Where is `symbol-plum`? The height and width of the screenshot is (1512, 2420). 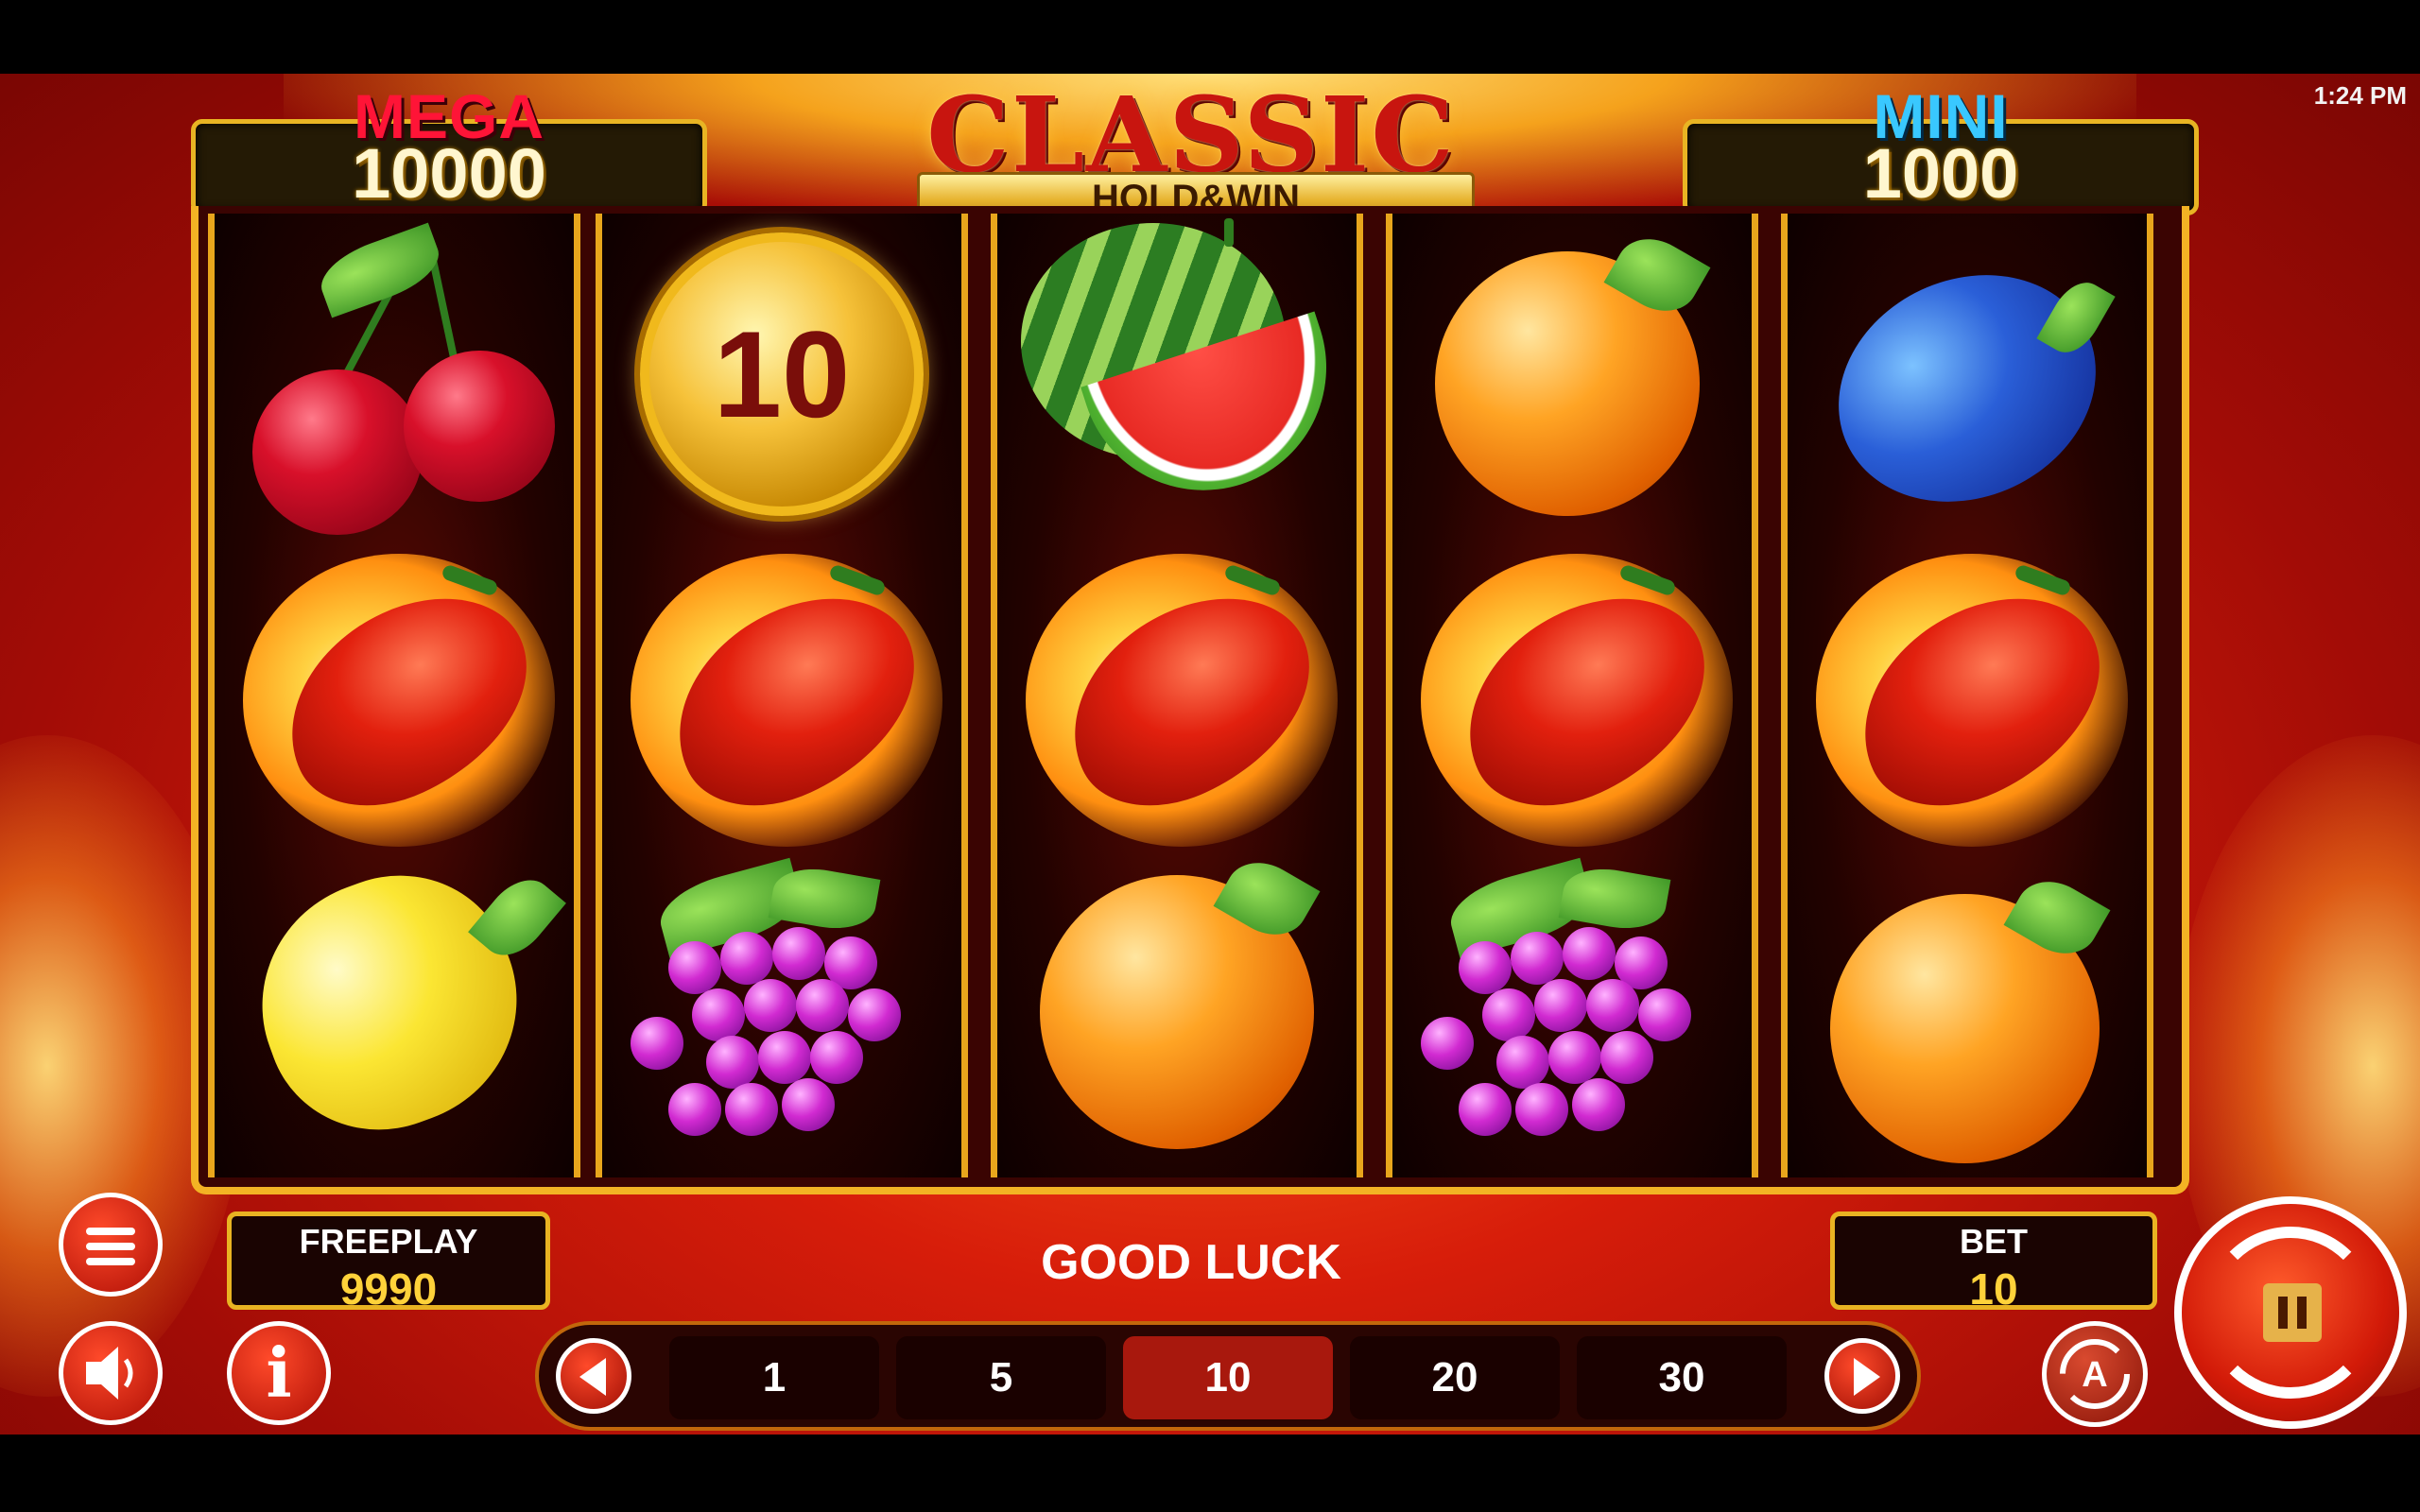
symbol-plum is located at coordinates (1968, 378).